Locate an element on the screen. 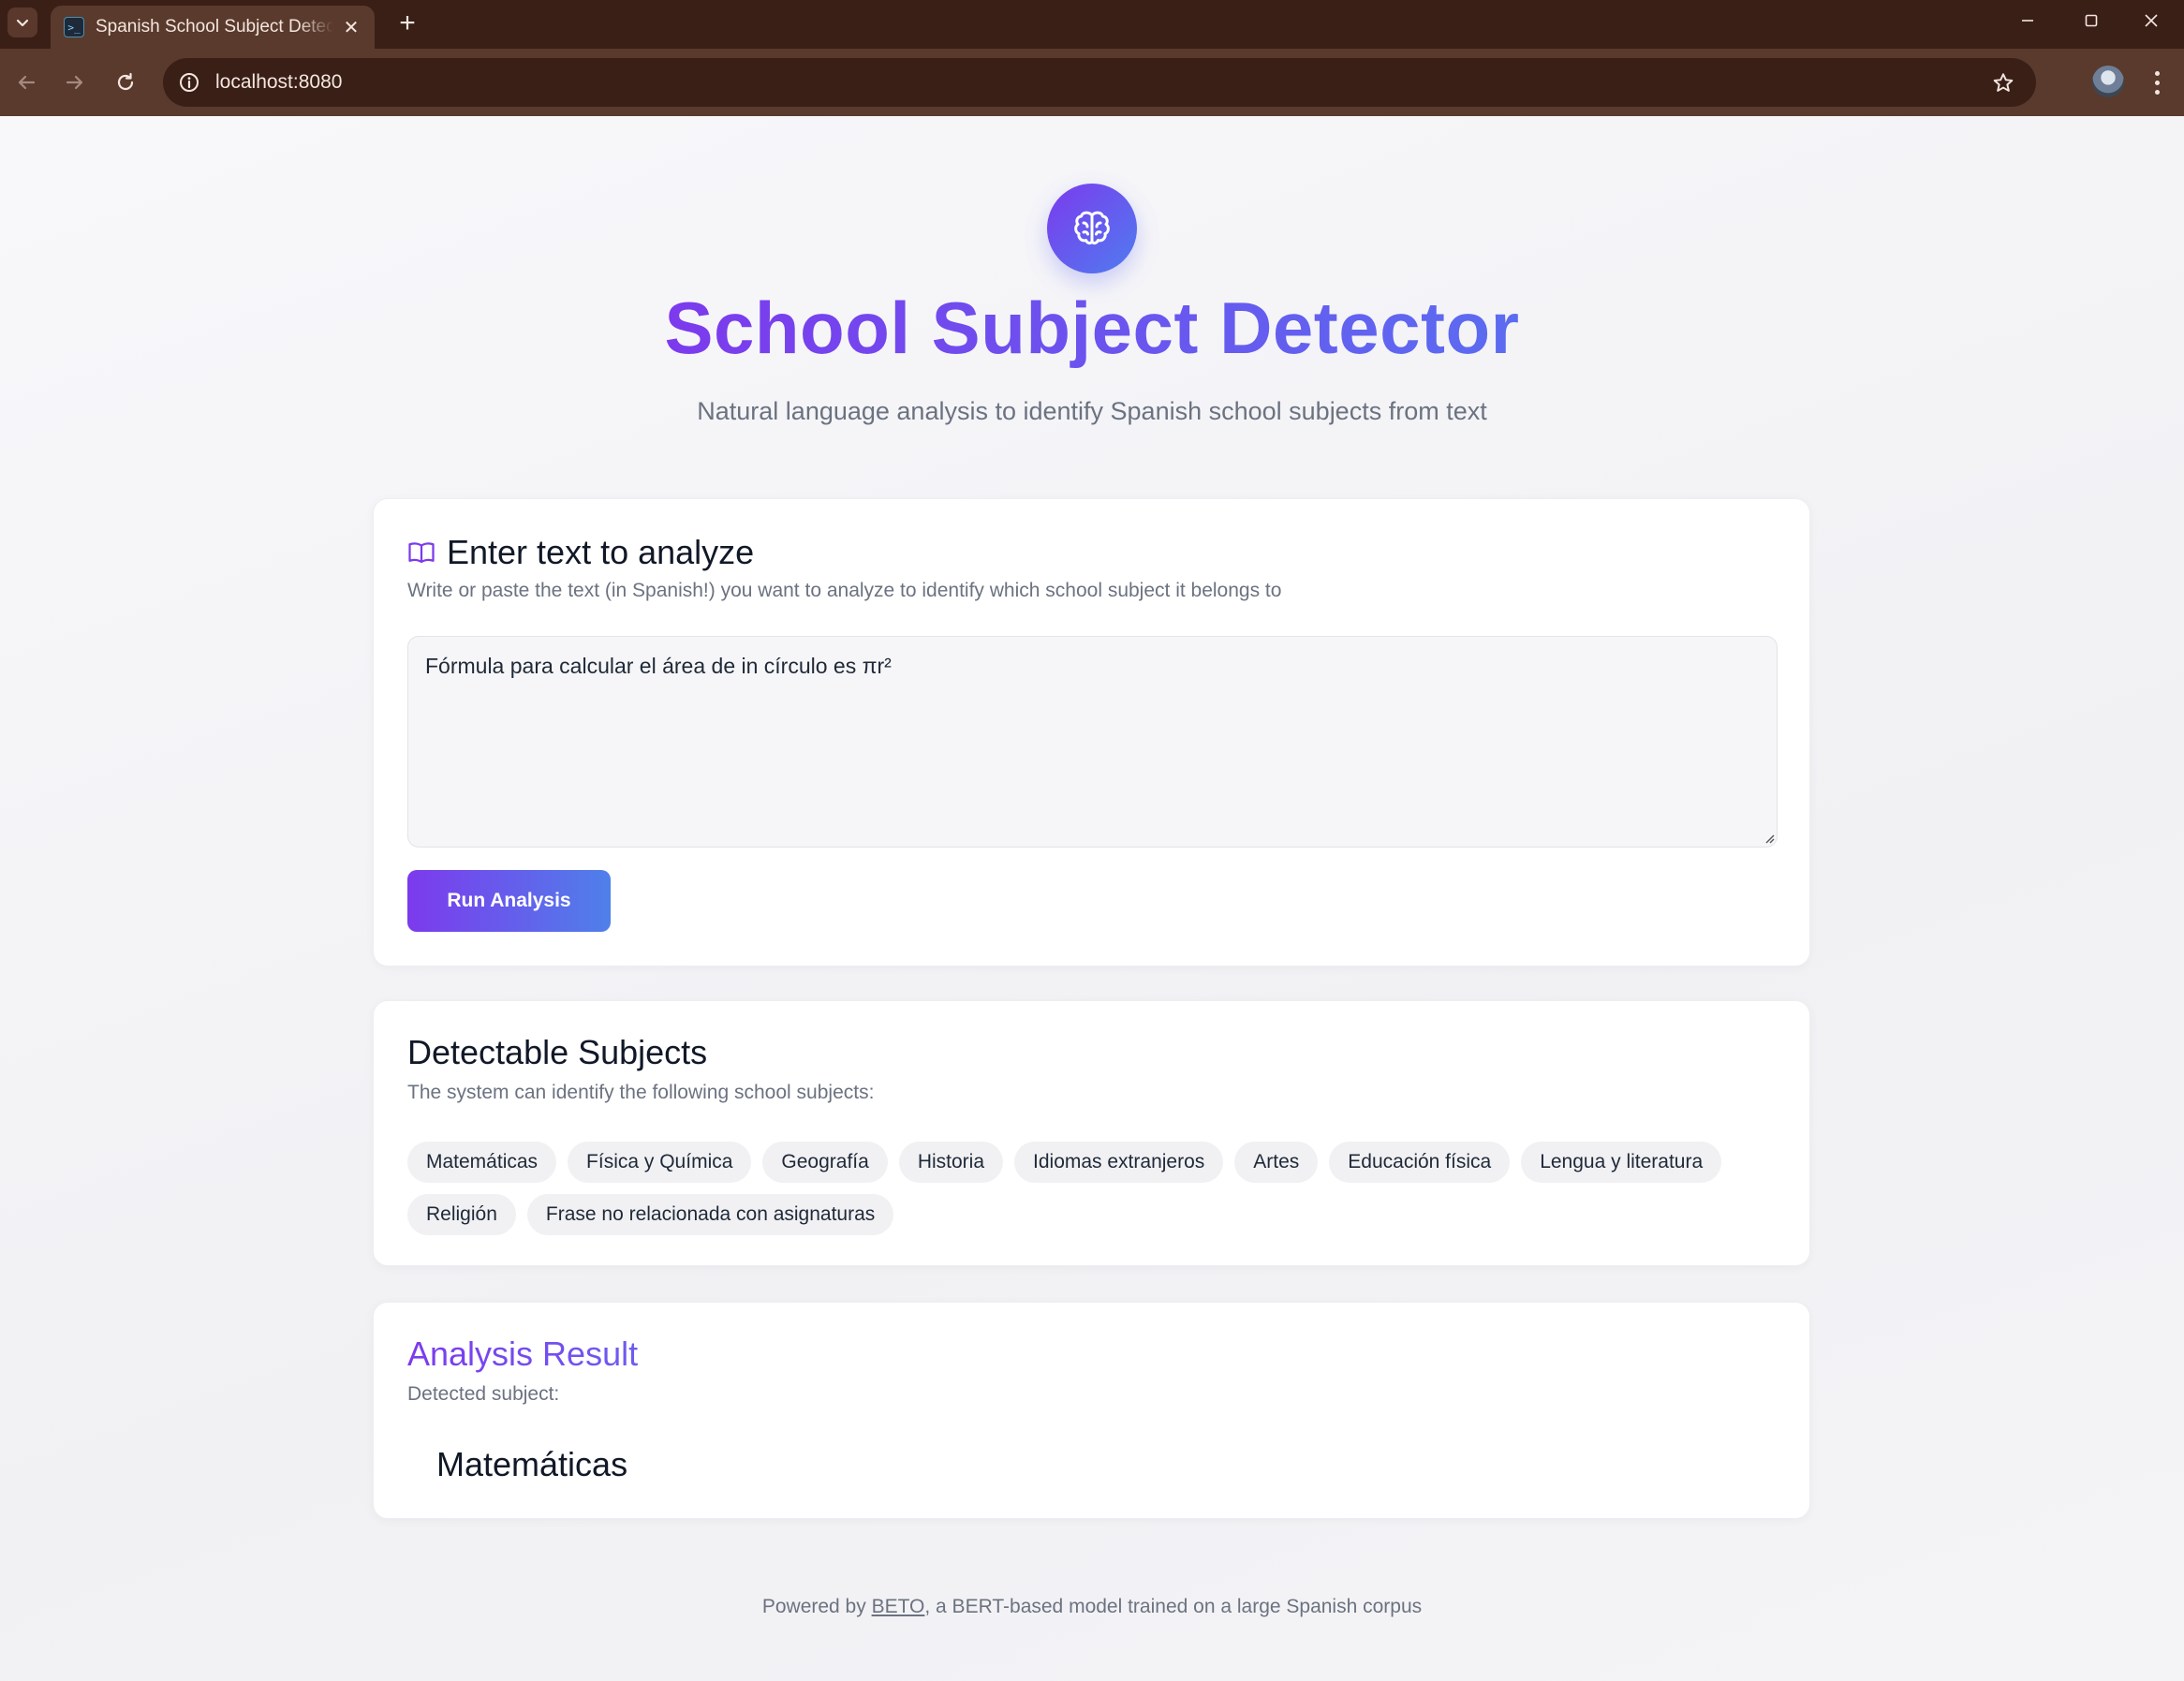  input-card-title-text: Enter text to analyze is located at coordinates (601, 552).